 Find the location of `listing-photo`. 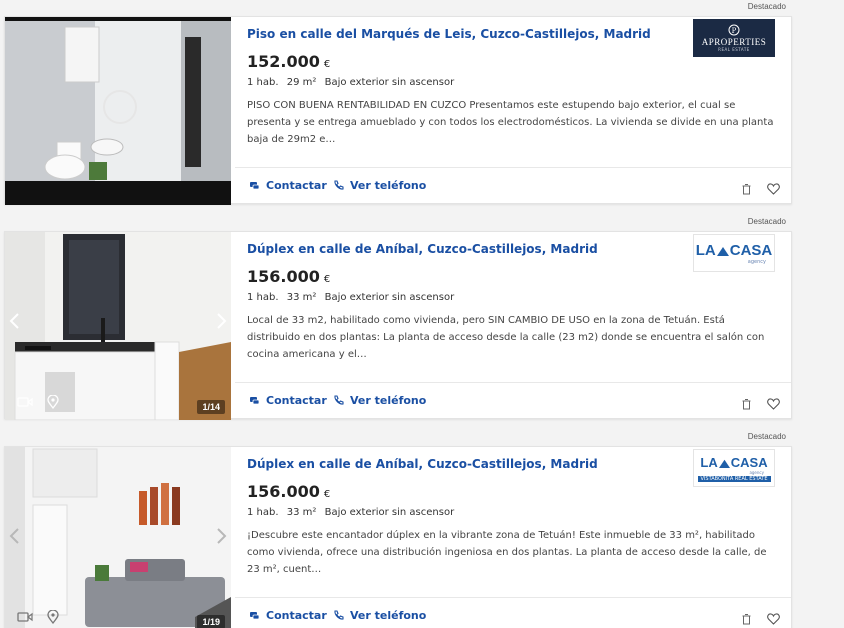

listing-photo is located at coordinates (118, 111).